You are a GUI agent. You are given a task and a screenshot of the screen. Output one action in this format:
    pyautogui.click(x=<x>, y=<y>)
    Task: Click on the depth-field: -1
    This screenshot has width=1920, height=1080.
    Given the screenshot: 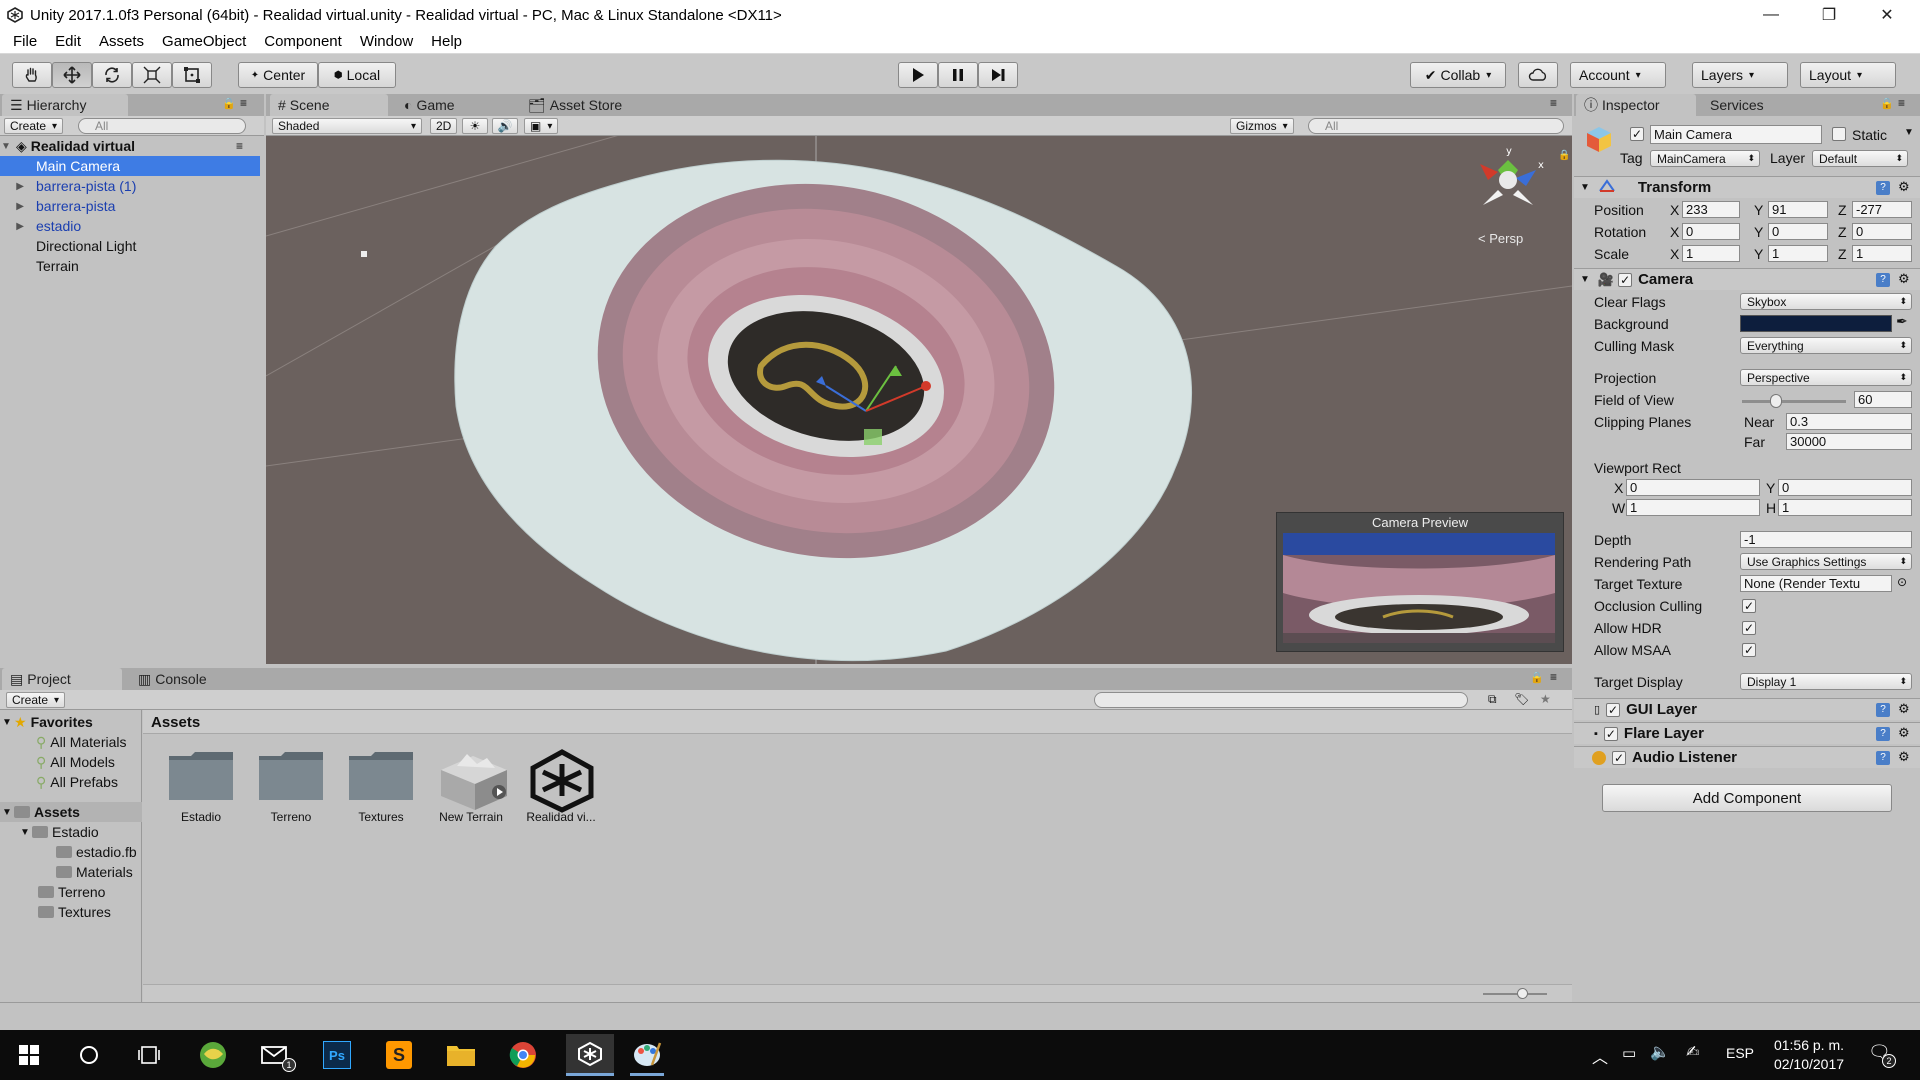 What is the action you would take?
    pyautogui.click(x=1826, y=539)
    